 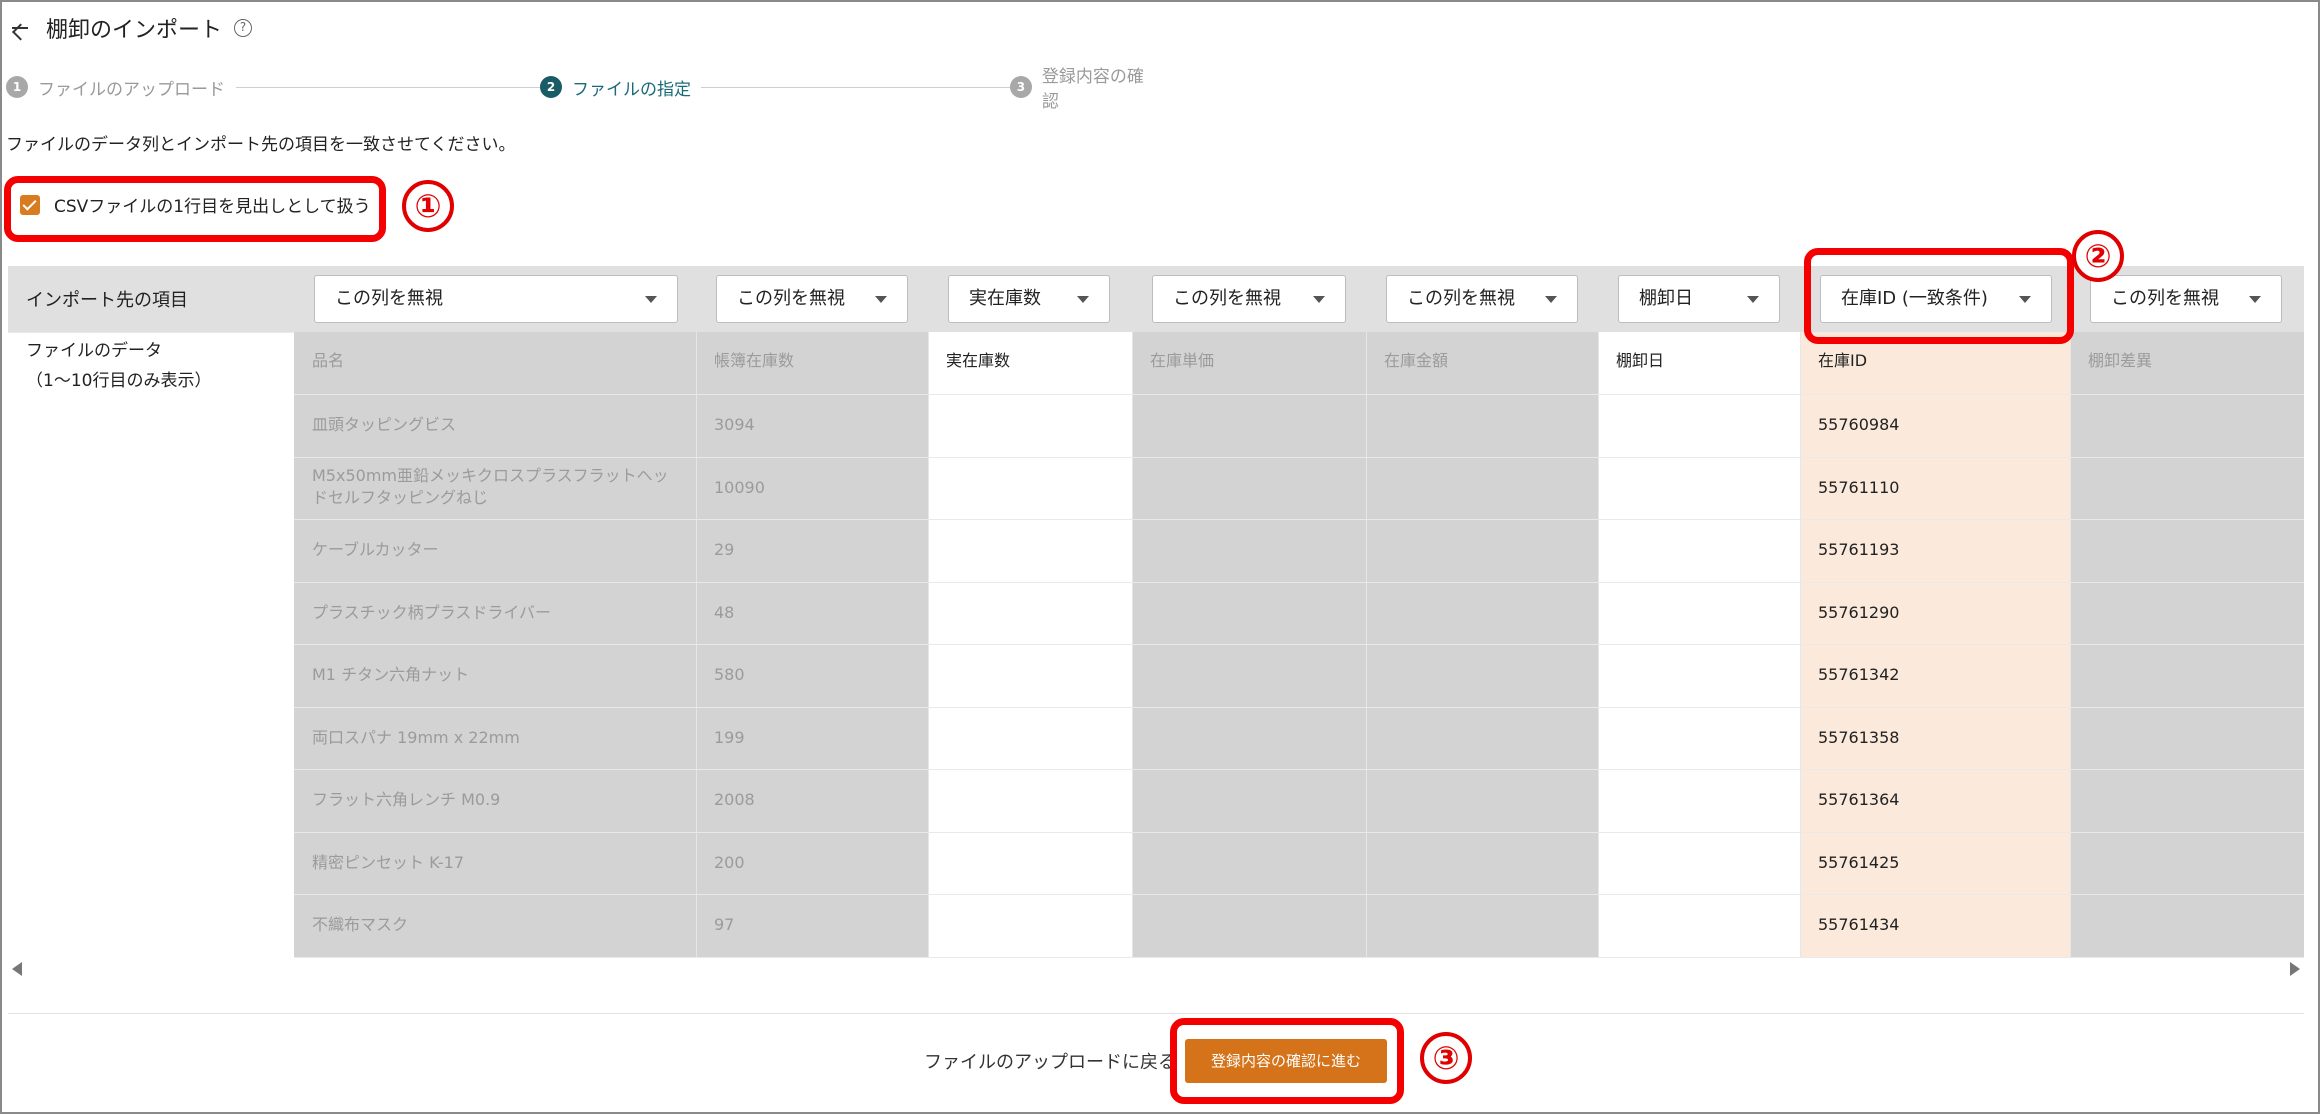 I want to click on column-header-cell: 棚卸日, so click(x=1640, y=360).